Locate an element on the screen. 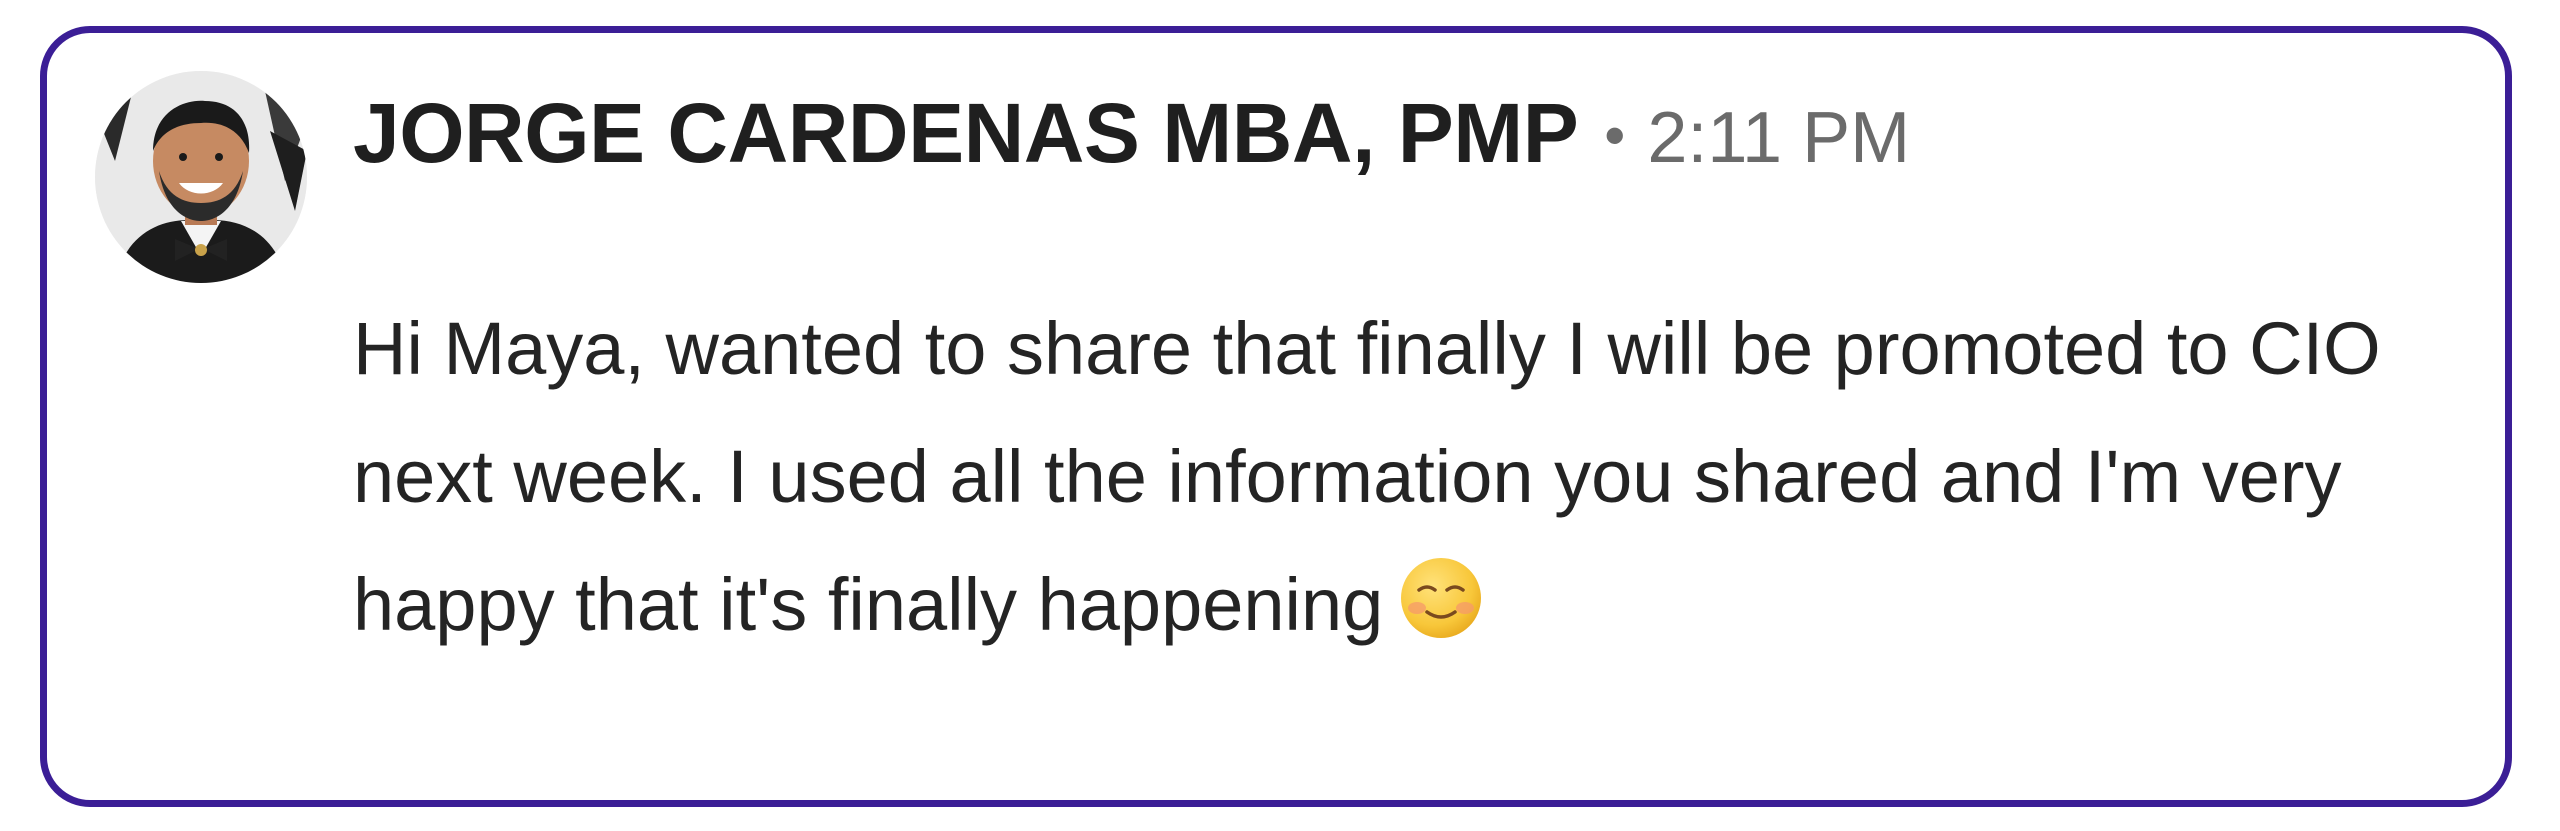 The image size is (2560, 831). sender-name: JORGE CARDENAS MBA, PMP is located at coordinates (966, 133).